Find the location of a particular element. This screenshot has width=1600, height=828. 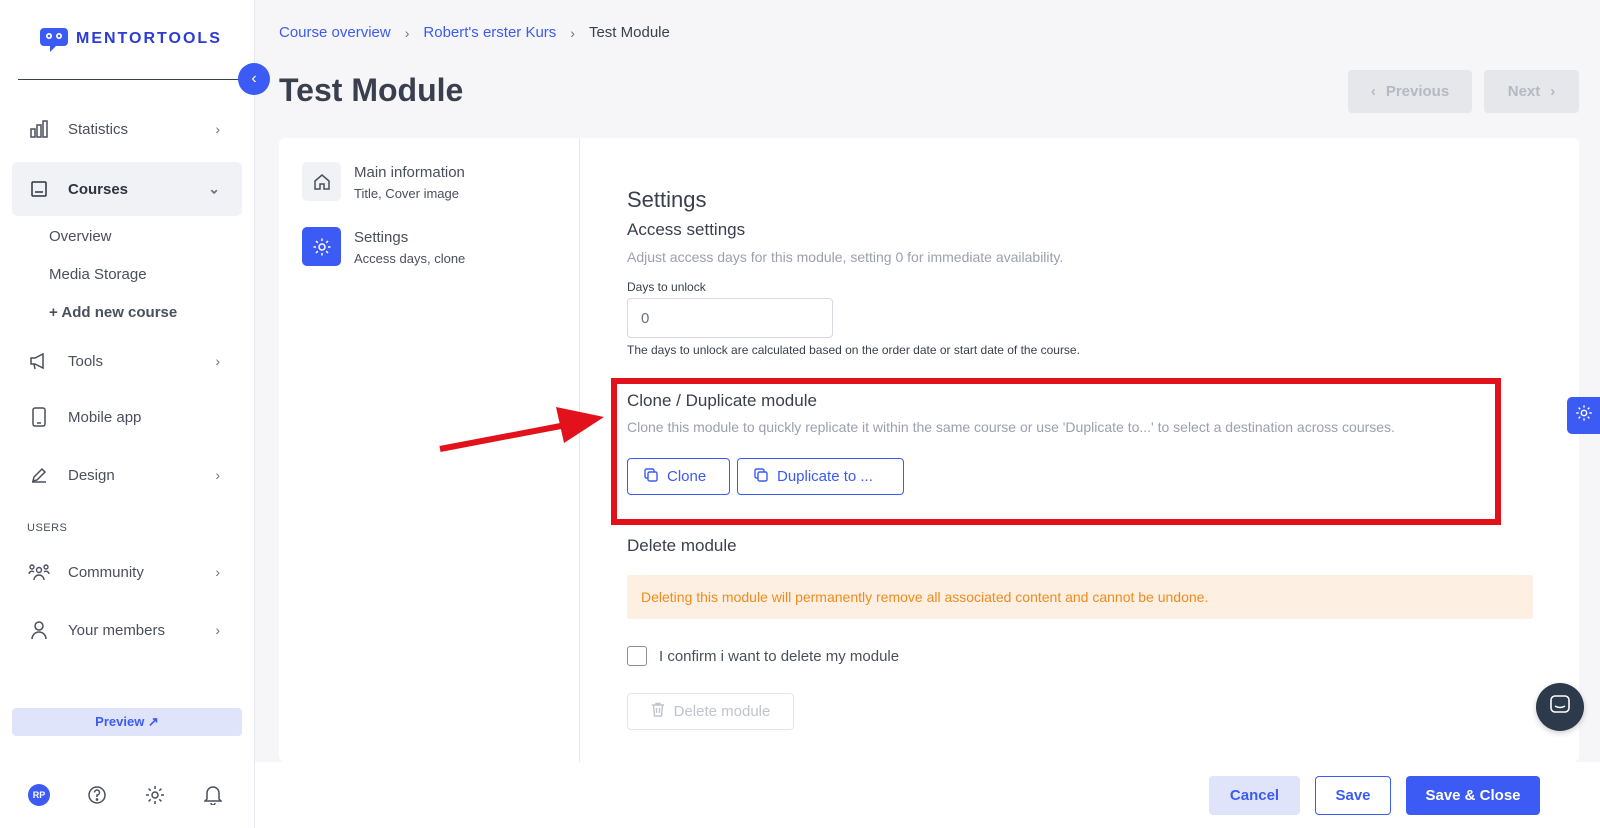

tab-settings: Settings Access days, clone is located at coordinates (383, 246).